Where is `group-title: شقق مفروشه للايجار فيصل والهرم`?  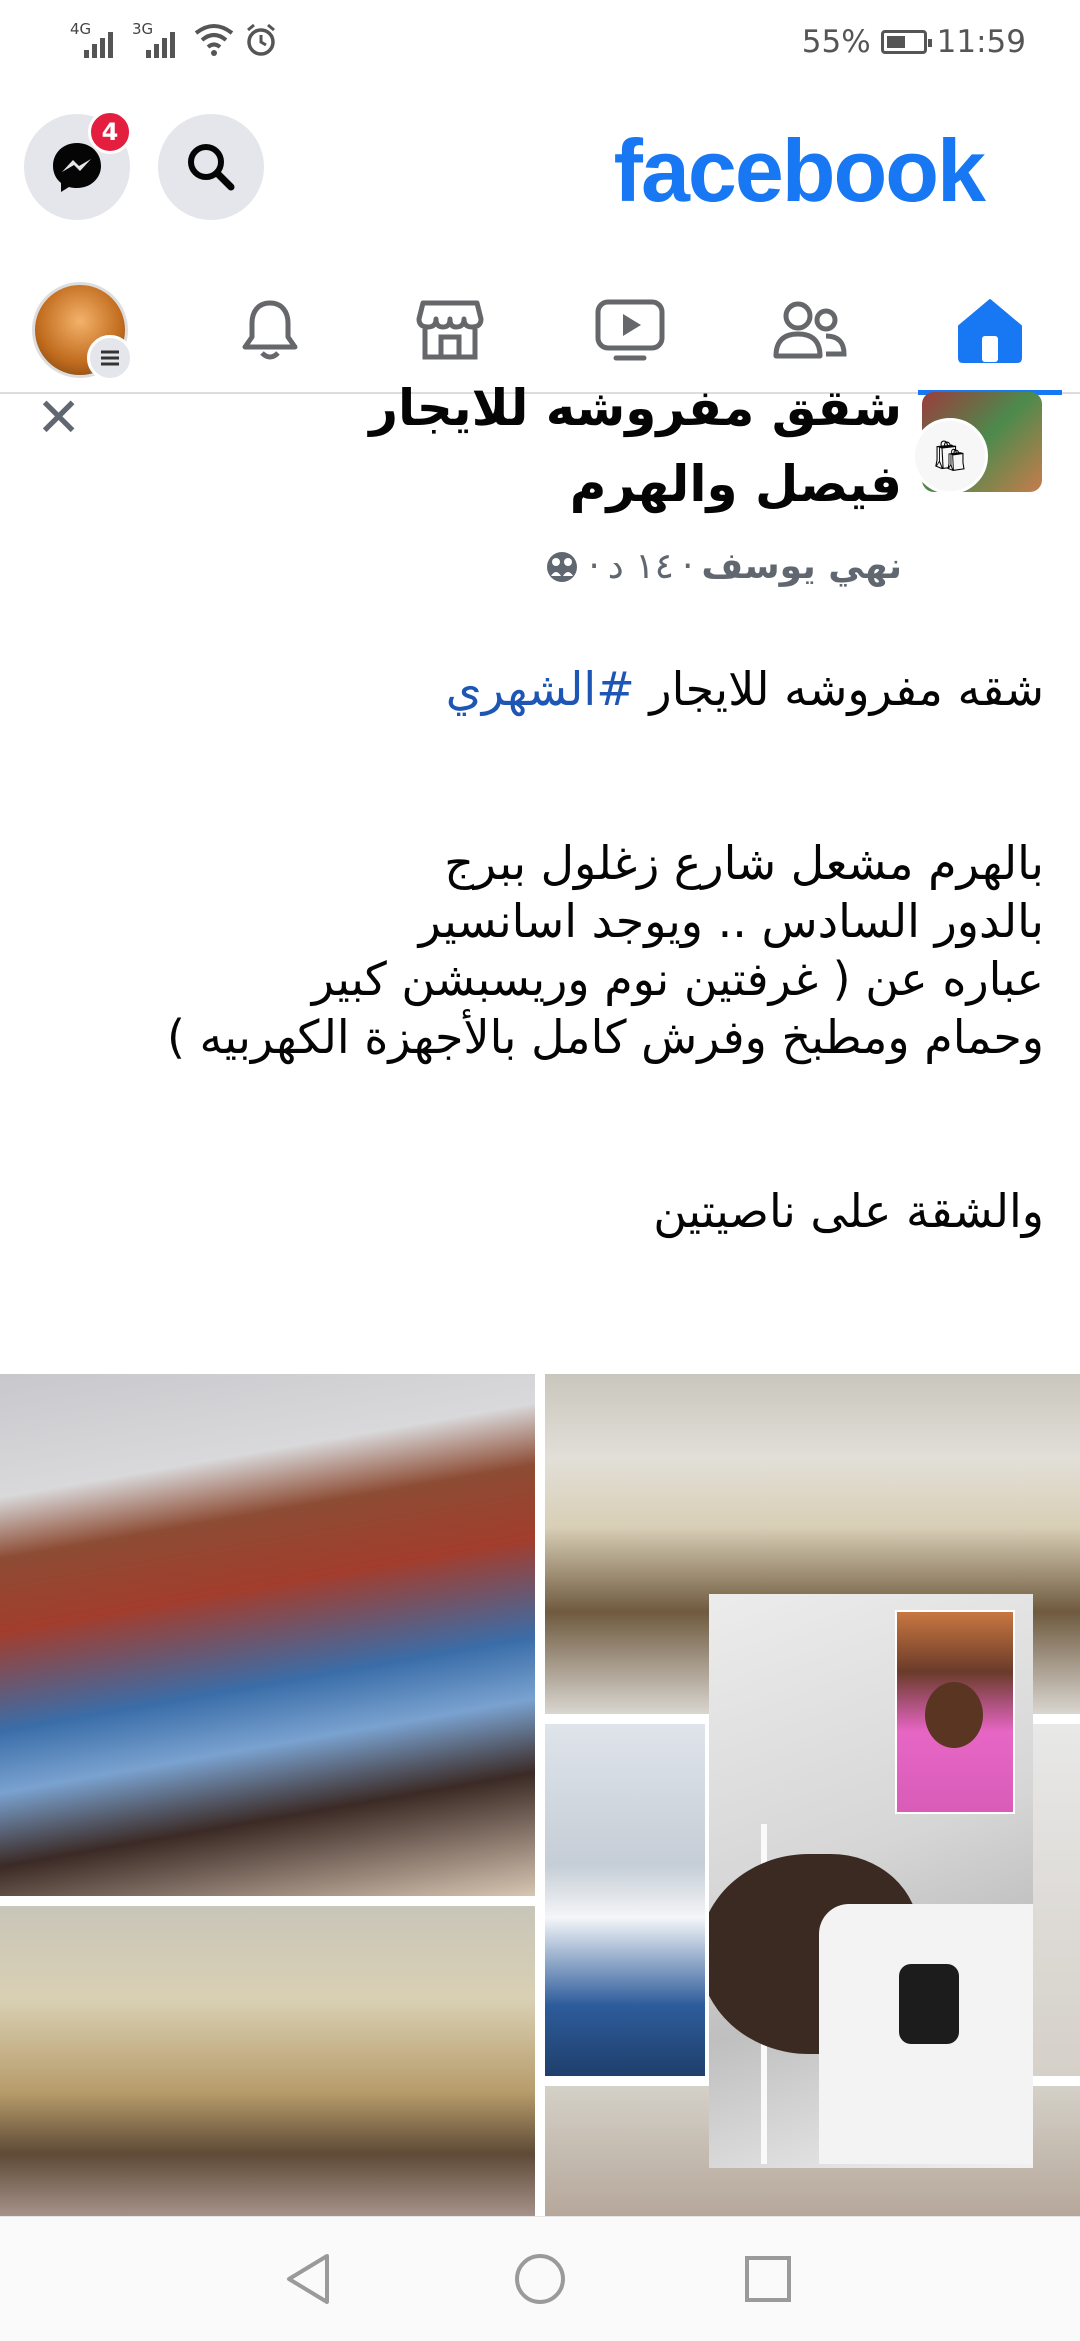
group-title: شقق مفروشه للايجار فيصل والهرم is located at coordinates (582, 446).